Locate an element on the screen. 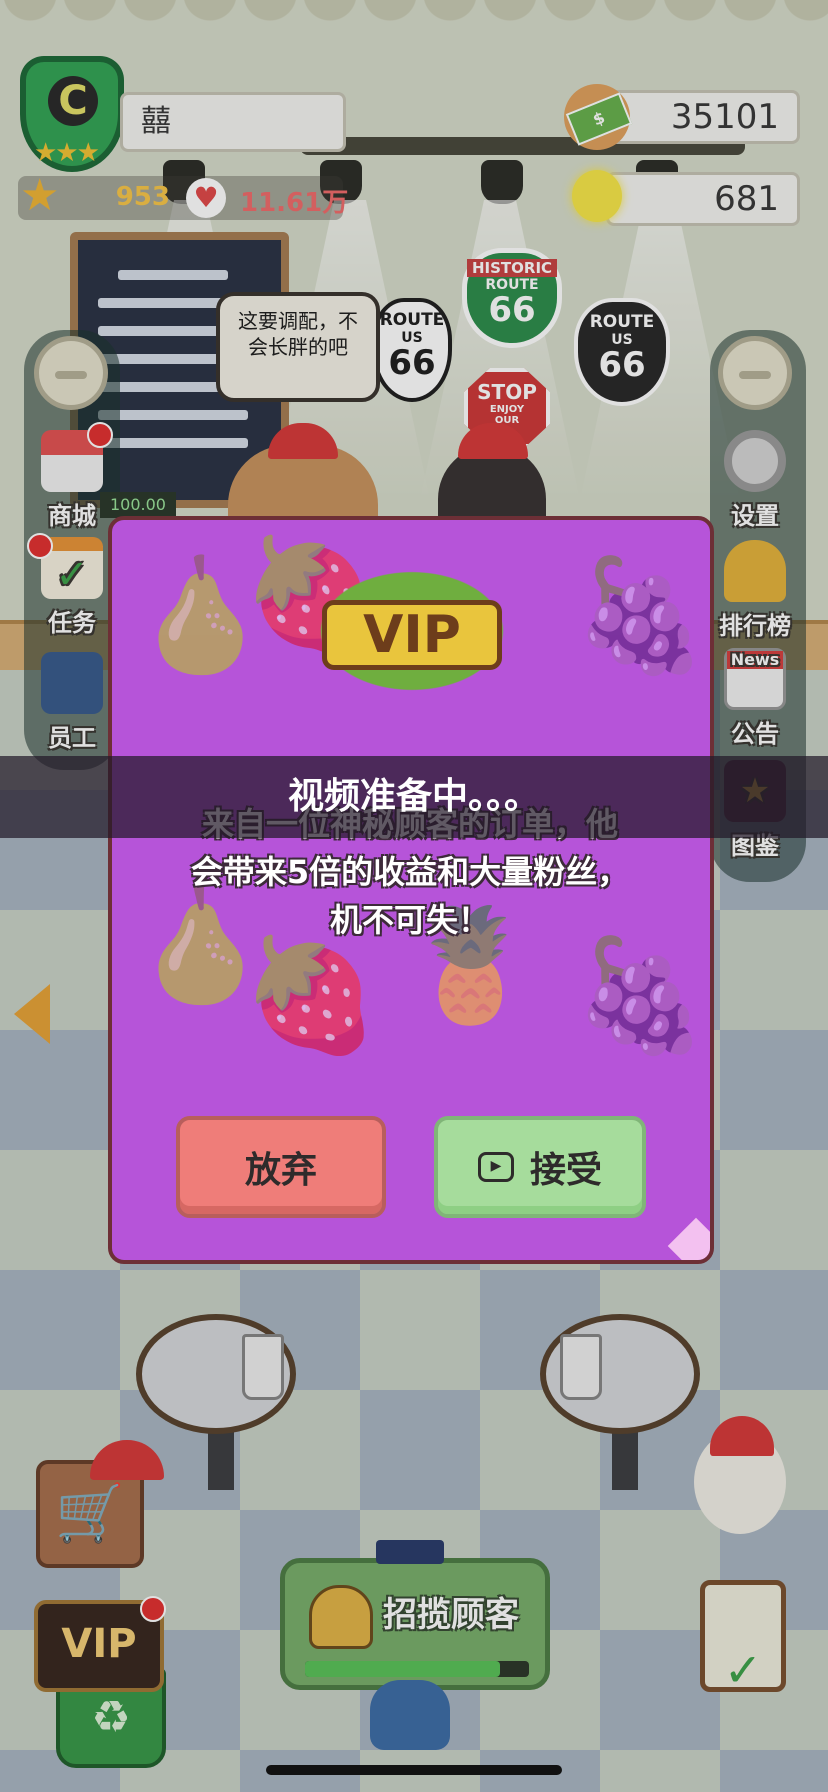 The width and height of the screenshot is (828, 1792). toast-text: 视频准备中。。。 is located at coordinates (413, 796).